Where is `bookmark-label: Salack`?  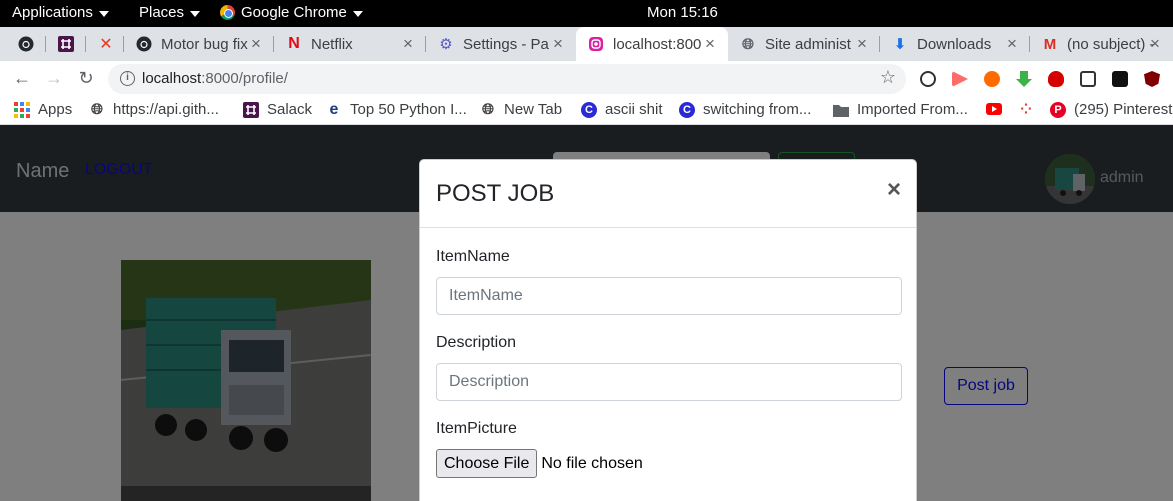 bookmark-label: Salack is located at coordinates (290, 109).